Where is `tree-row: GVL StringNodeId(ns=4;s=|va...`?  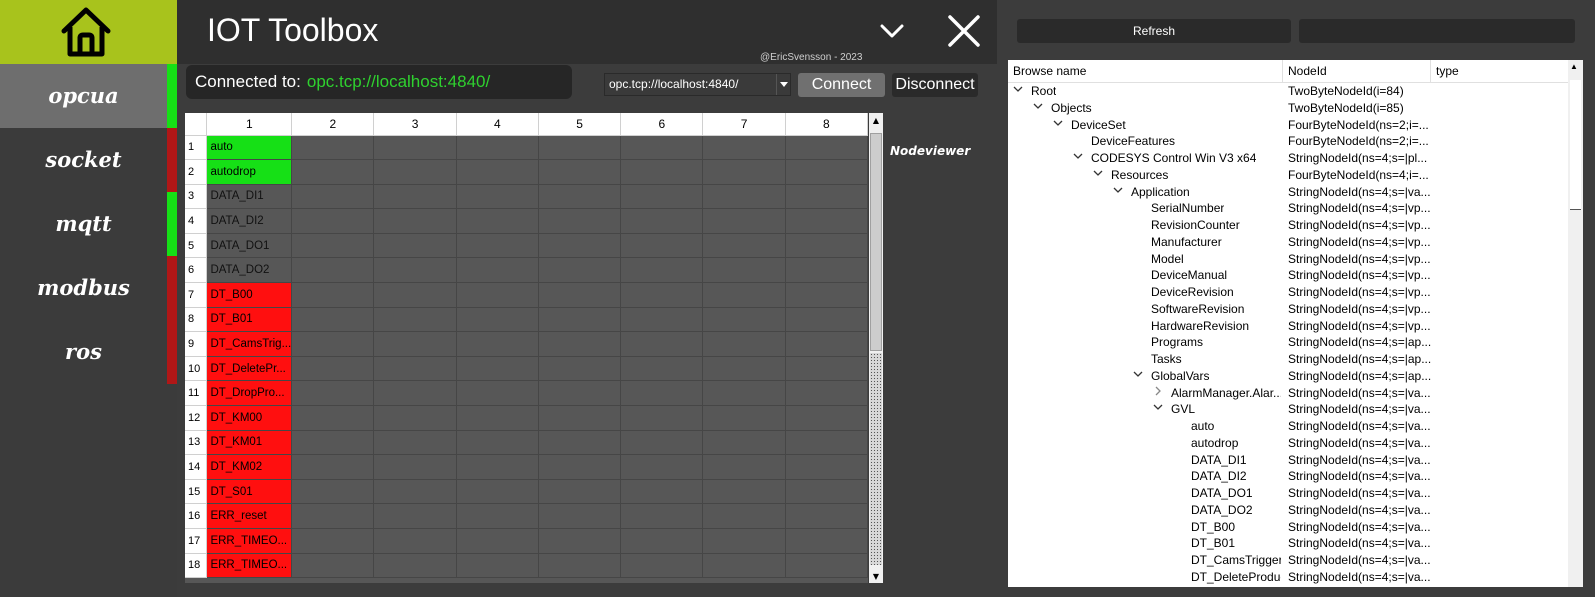 tree-row: GVL StringNodeId(ns=4;s=|va... is located at coordinates (1288, 409).